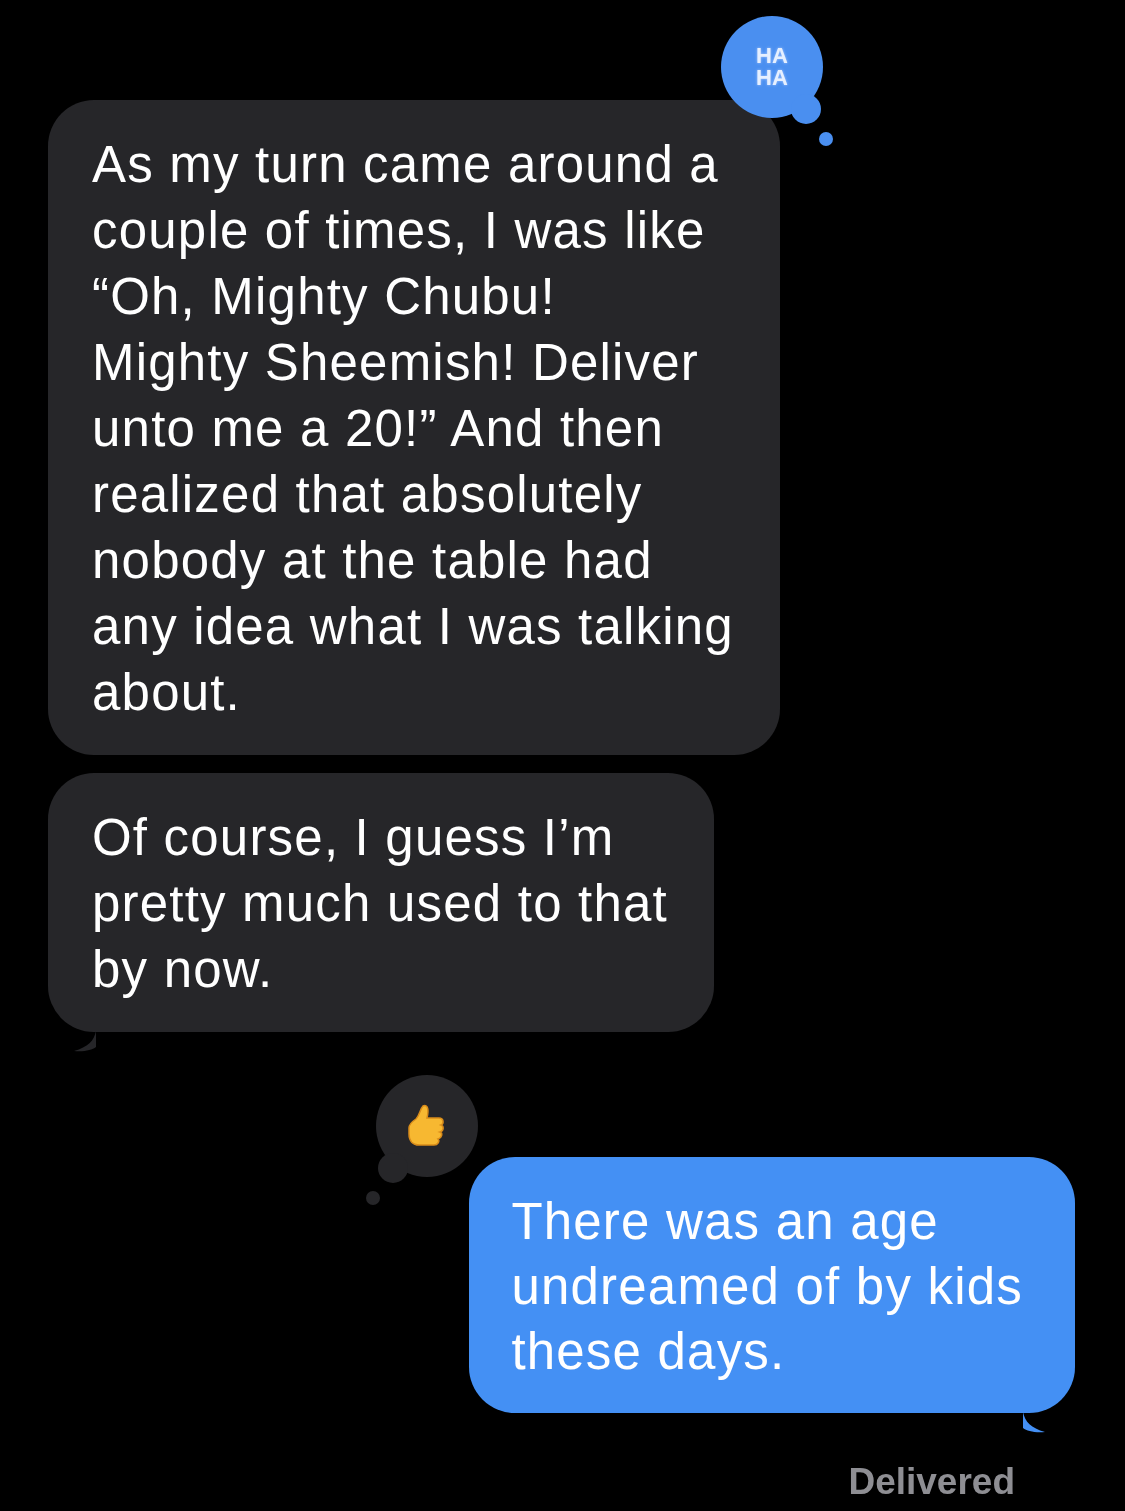 The width and height of the screenshot is (1125, 1511). I want to click on delivery-status: Delivered, so click(931, 1482).